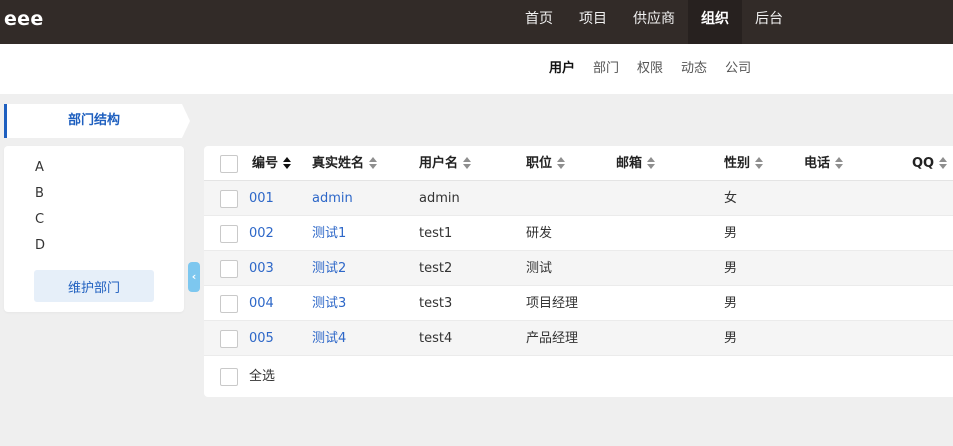  I want to click on column-header-position: 职位, so click(546, 163).